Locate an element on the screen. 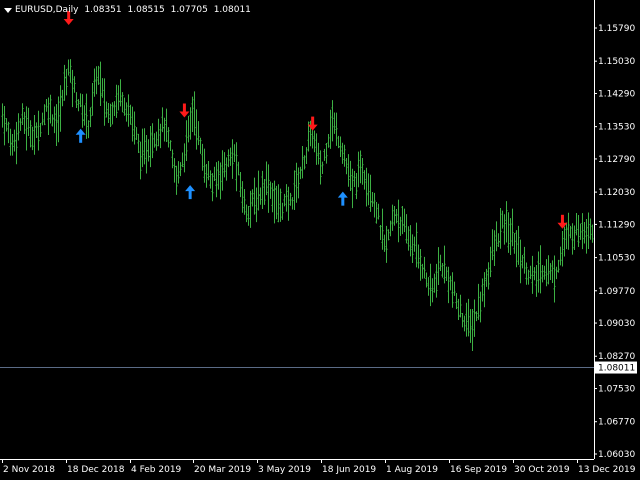  price-tick-label: 1.13530 is located at coordinates (616, 128).